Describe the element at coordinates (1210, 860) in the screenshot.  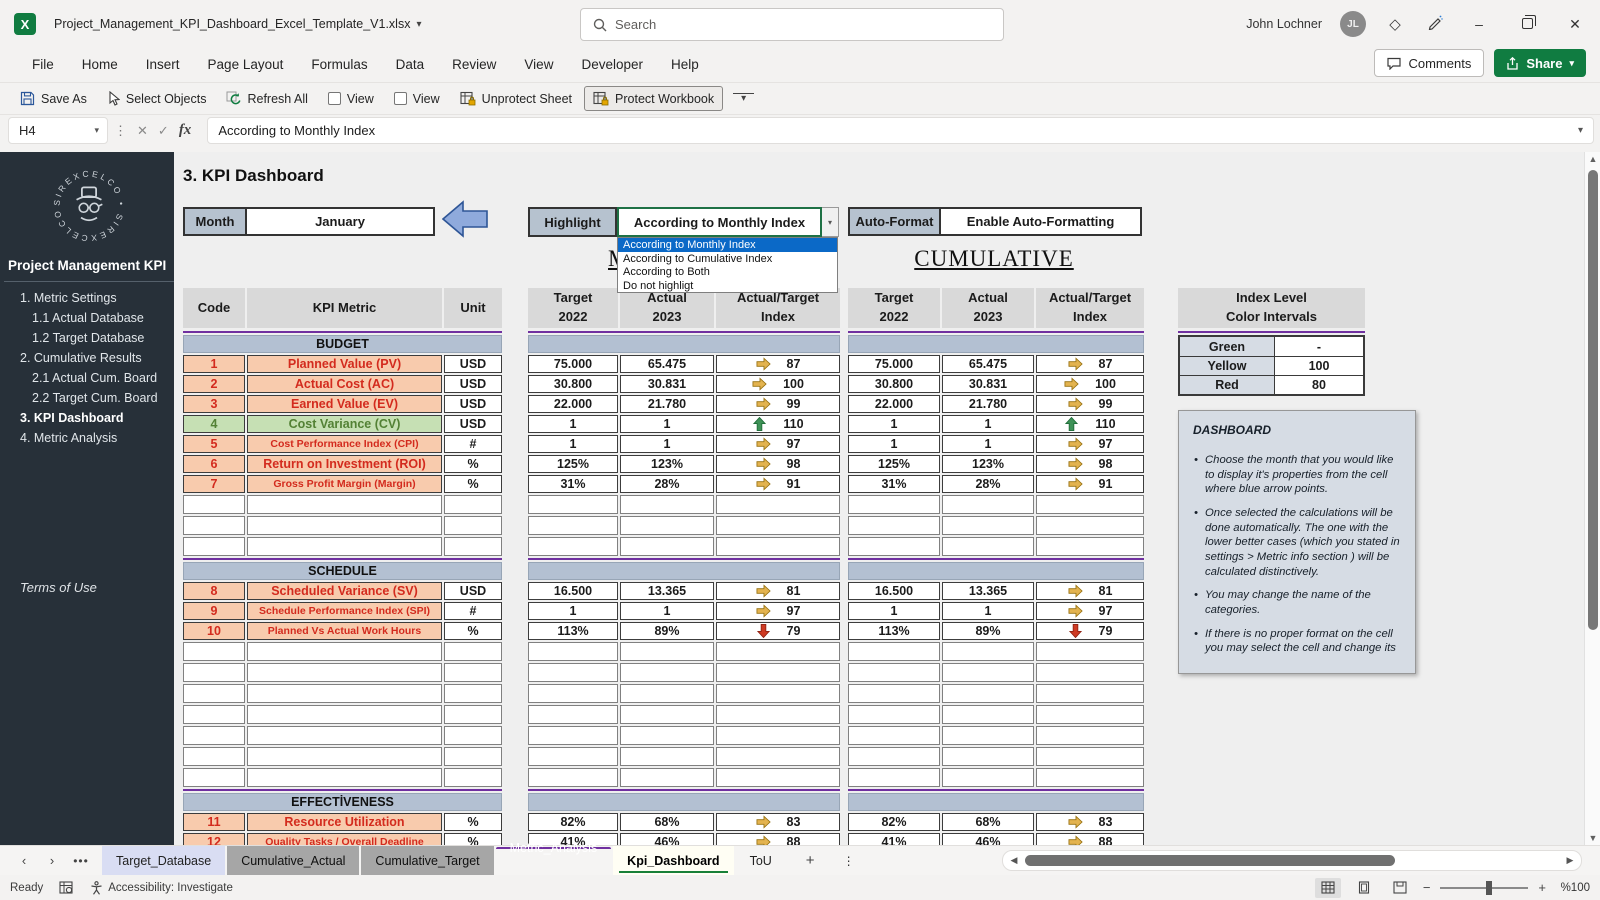
I see `horizontal-scroll-thumb` at that location.